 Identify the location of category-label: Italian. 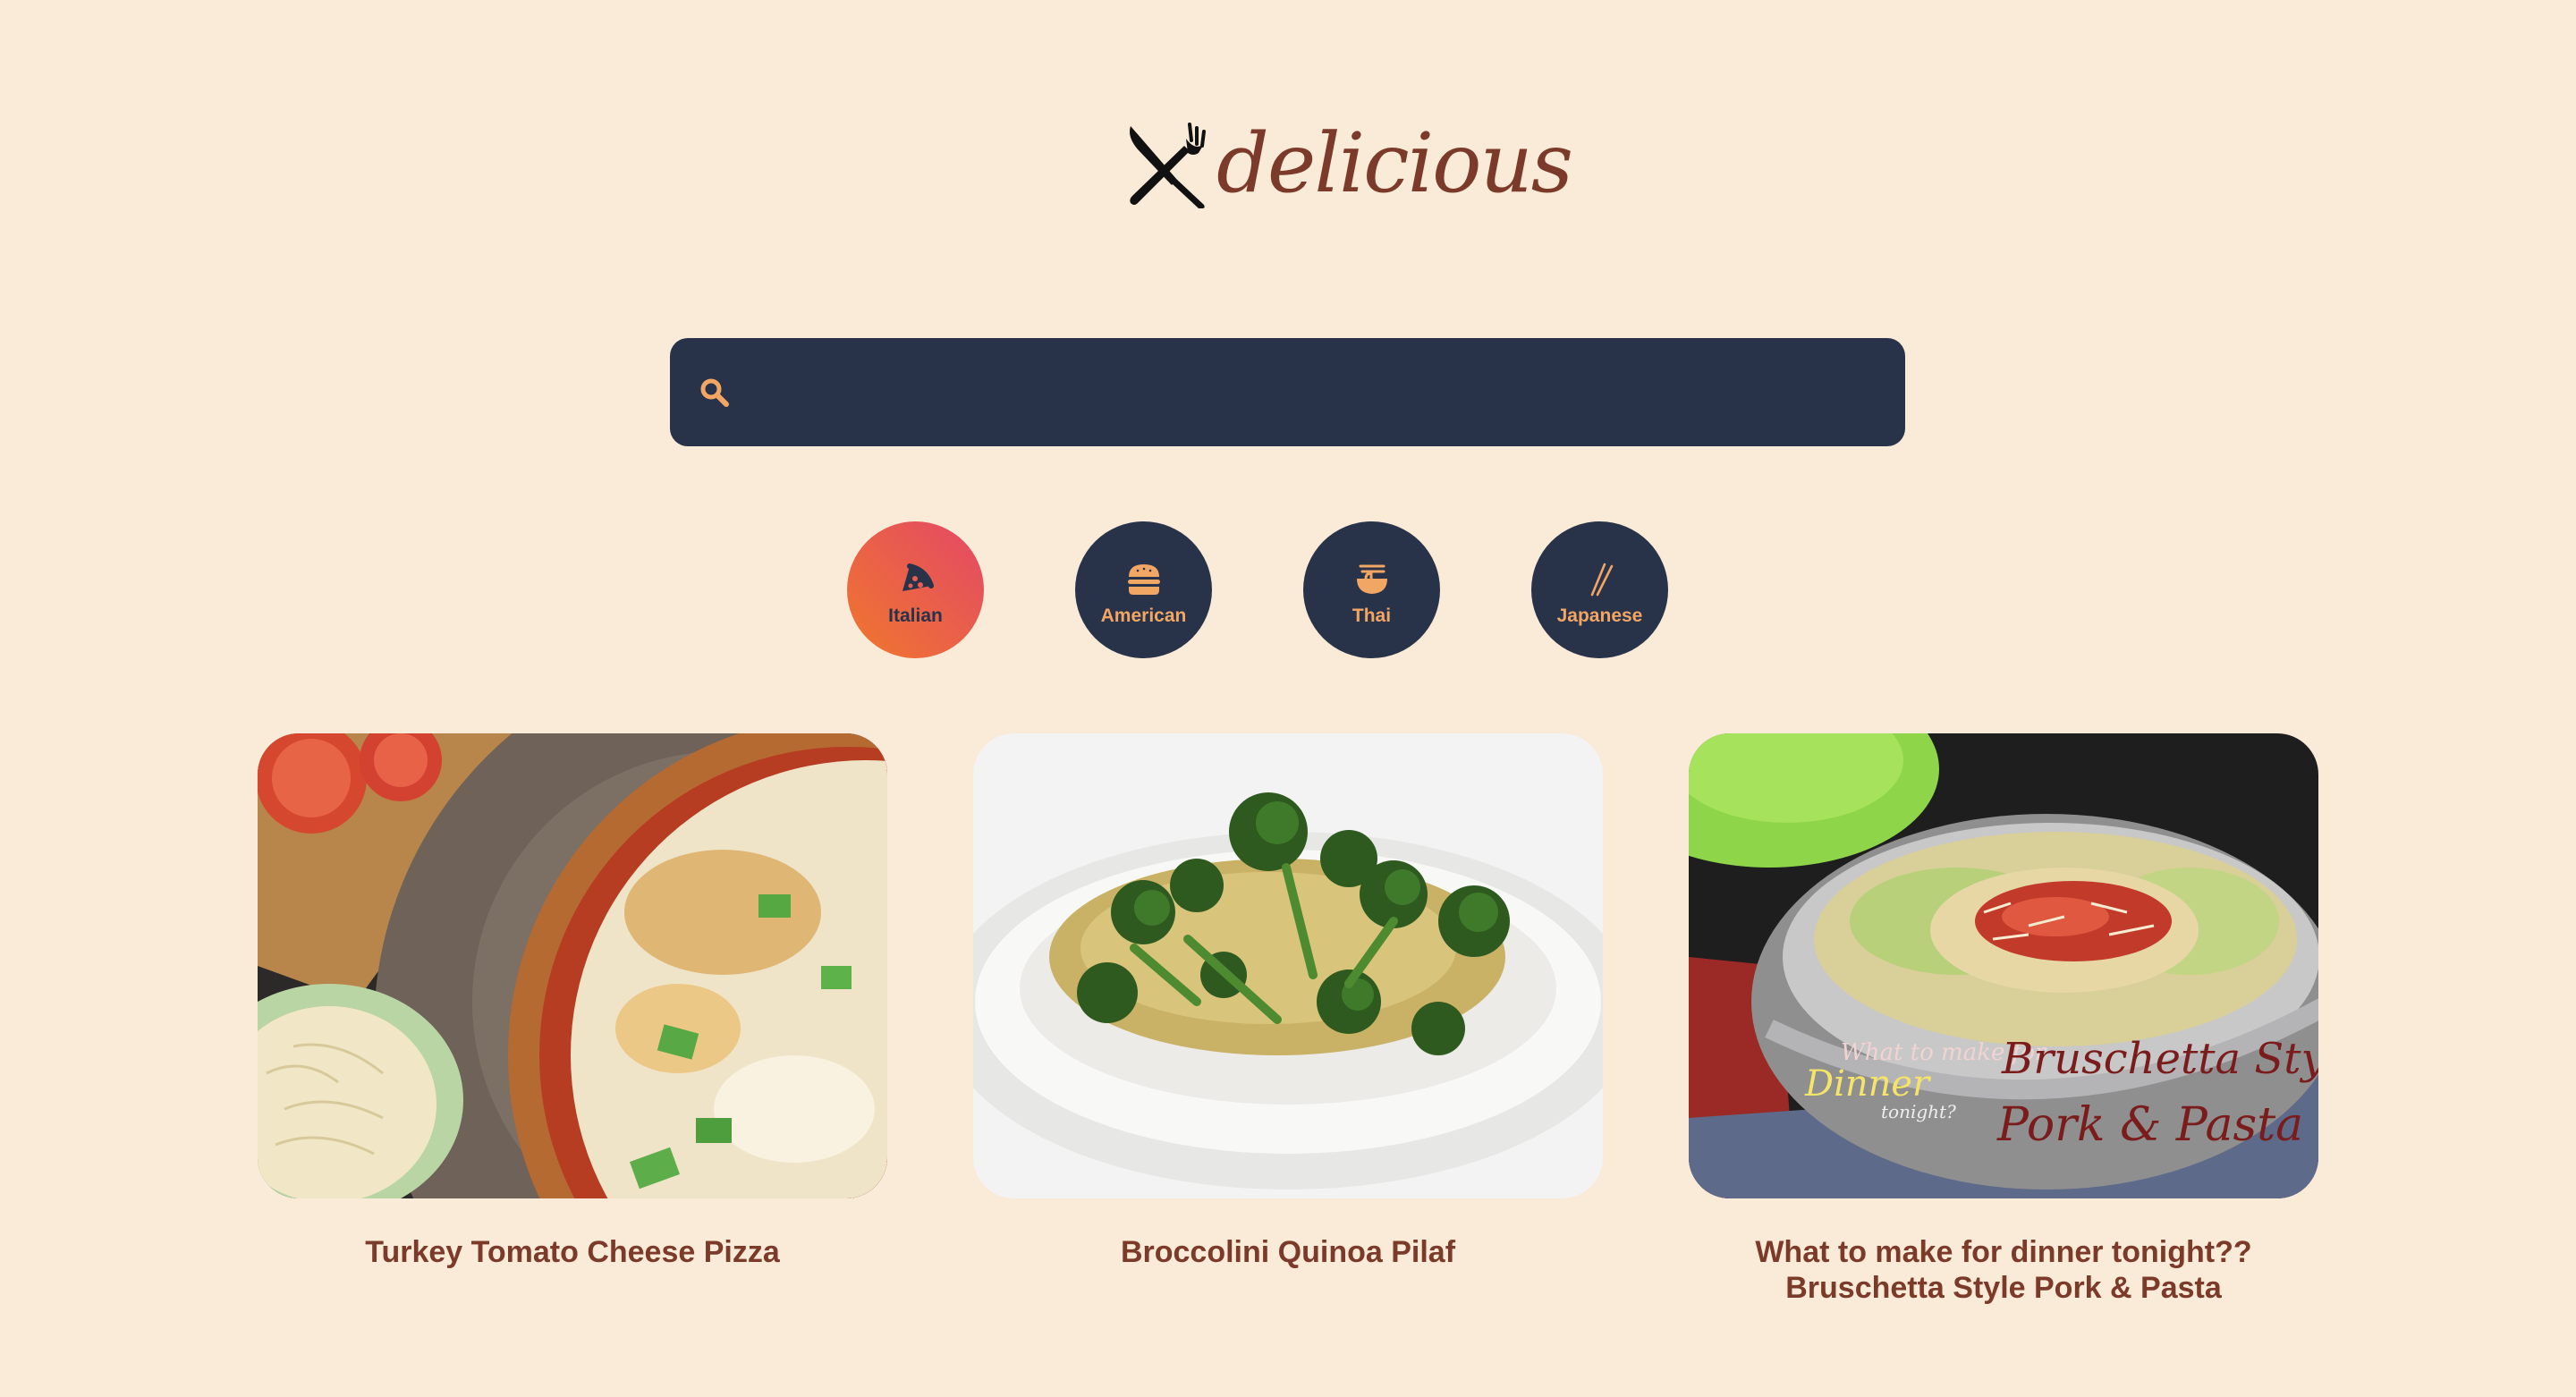
(915, 615).